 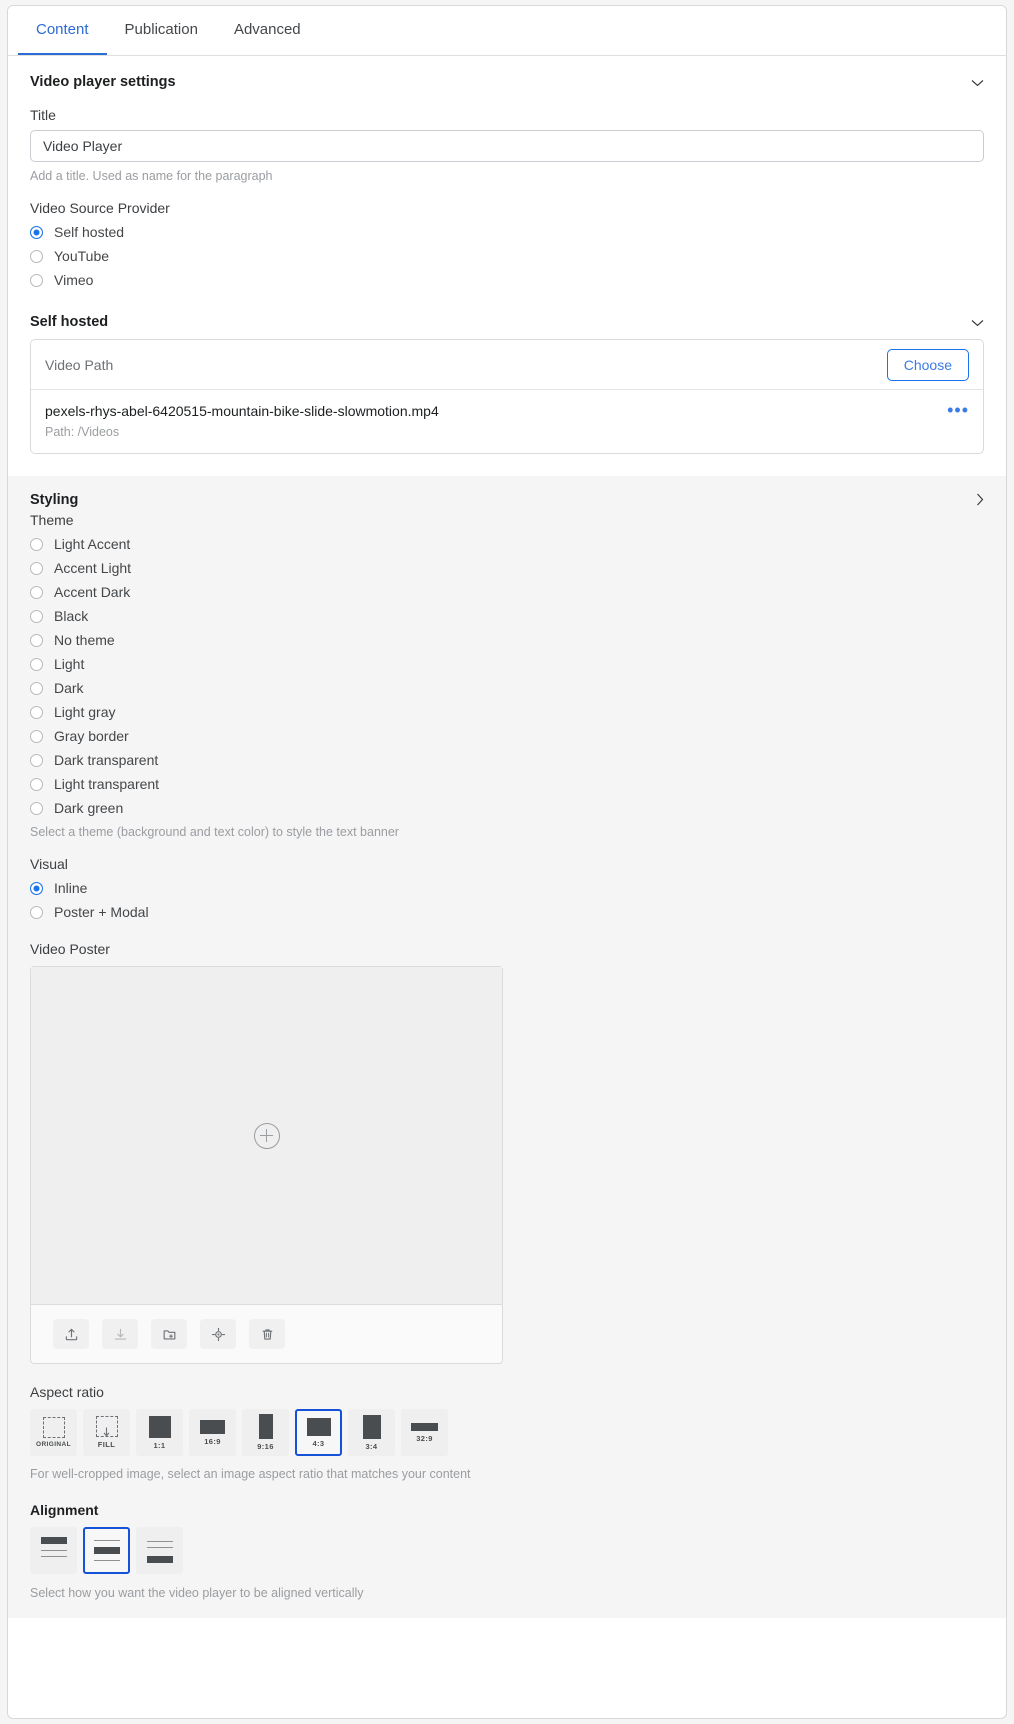 I want to click on radio-theme-light-transparent: Light transparent, so click(x=507, y=784).